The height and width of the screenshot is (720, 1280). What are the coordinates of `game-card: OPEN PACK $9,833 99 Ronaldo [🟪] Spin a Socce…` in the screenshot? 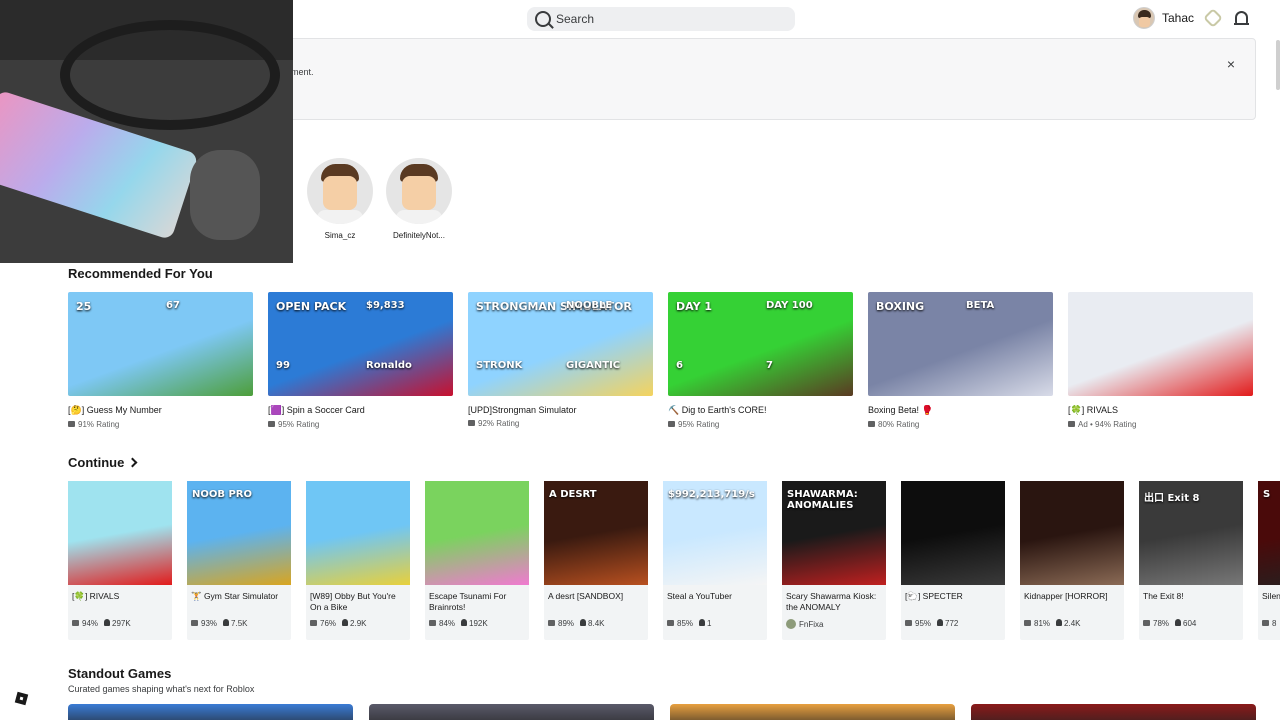 It's located at (360, 360).